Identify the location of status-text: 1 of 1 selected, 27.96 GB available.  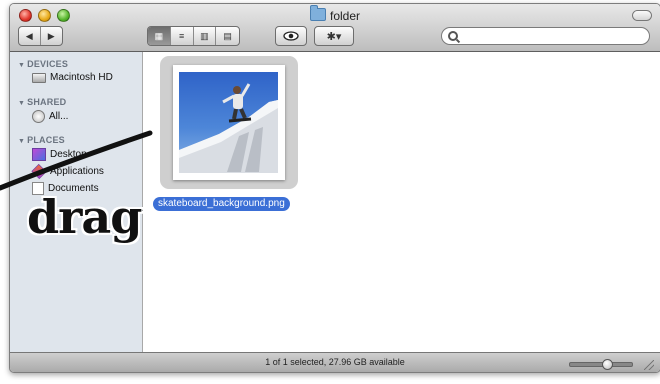
(335, 362).